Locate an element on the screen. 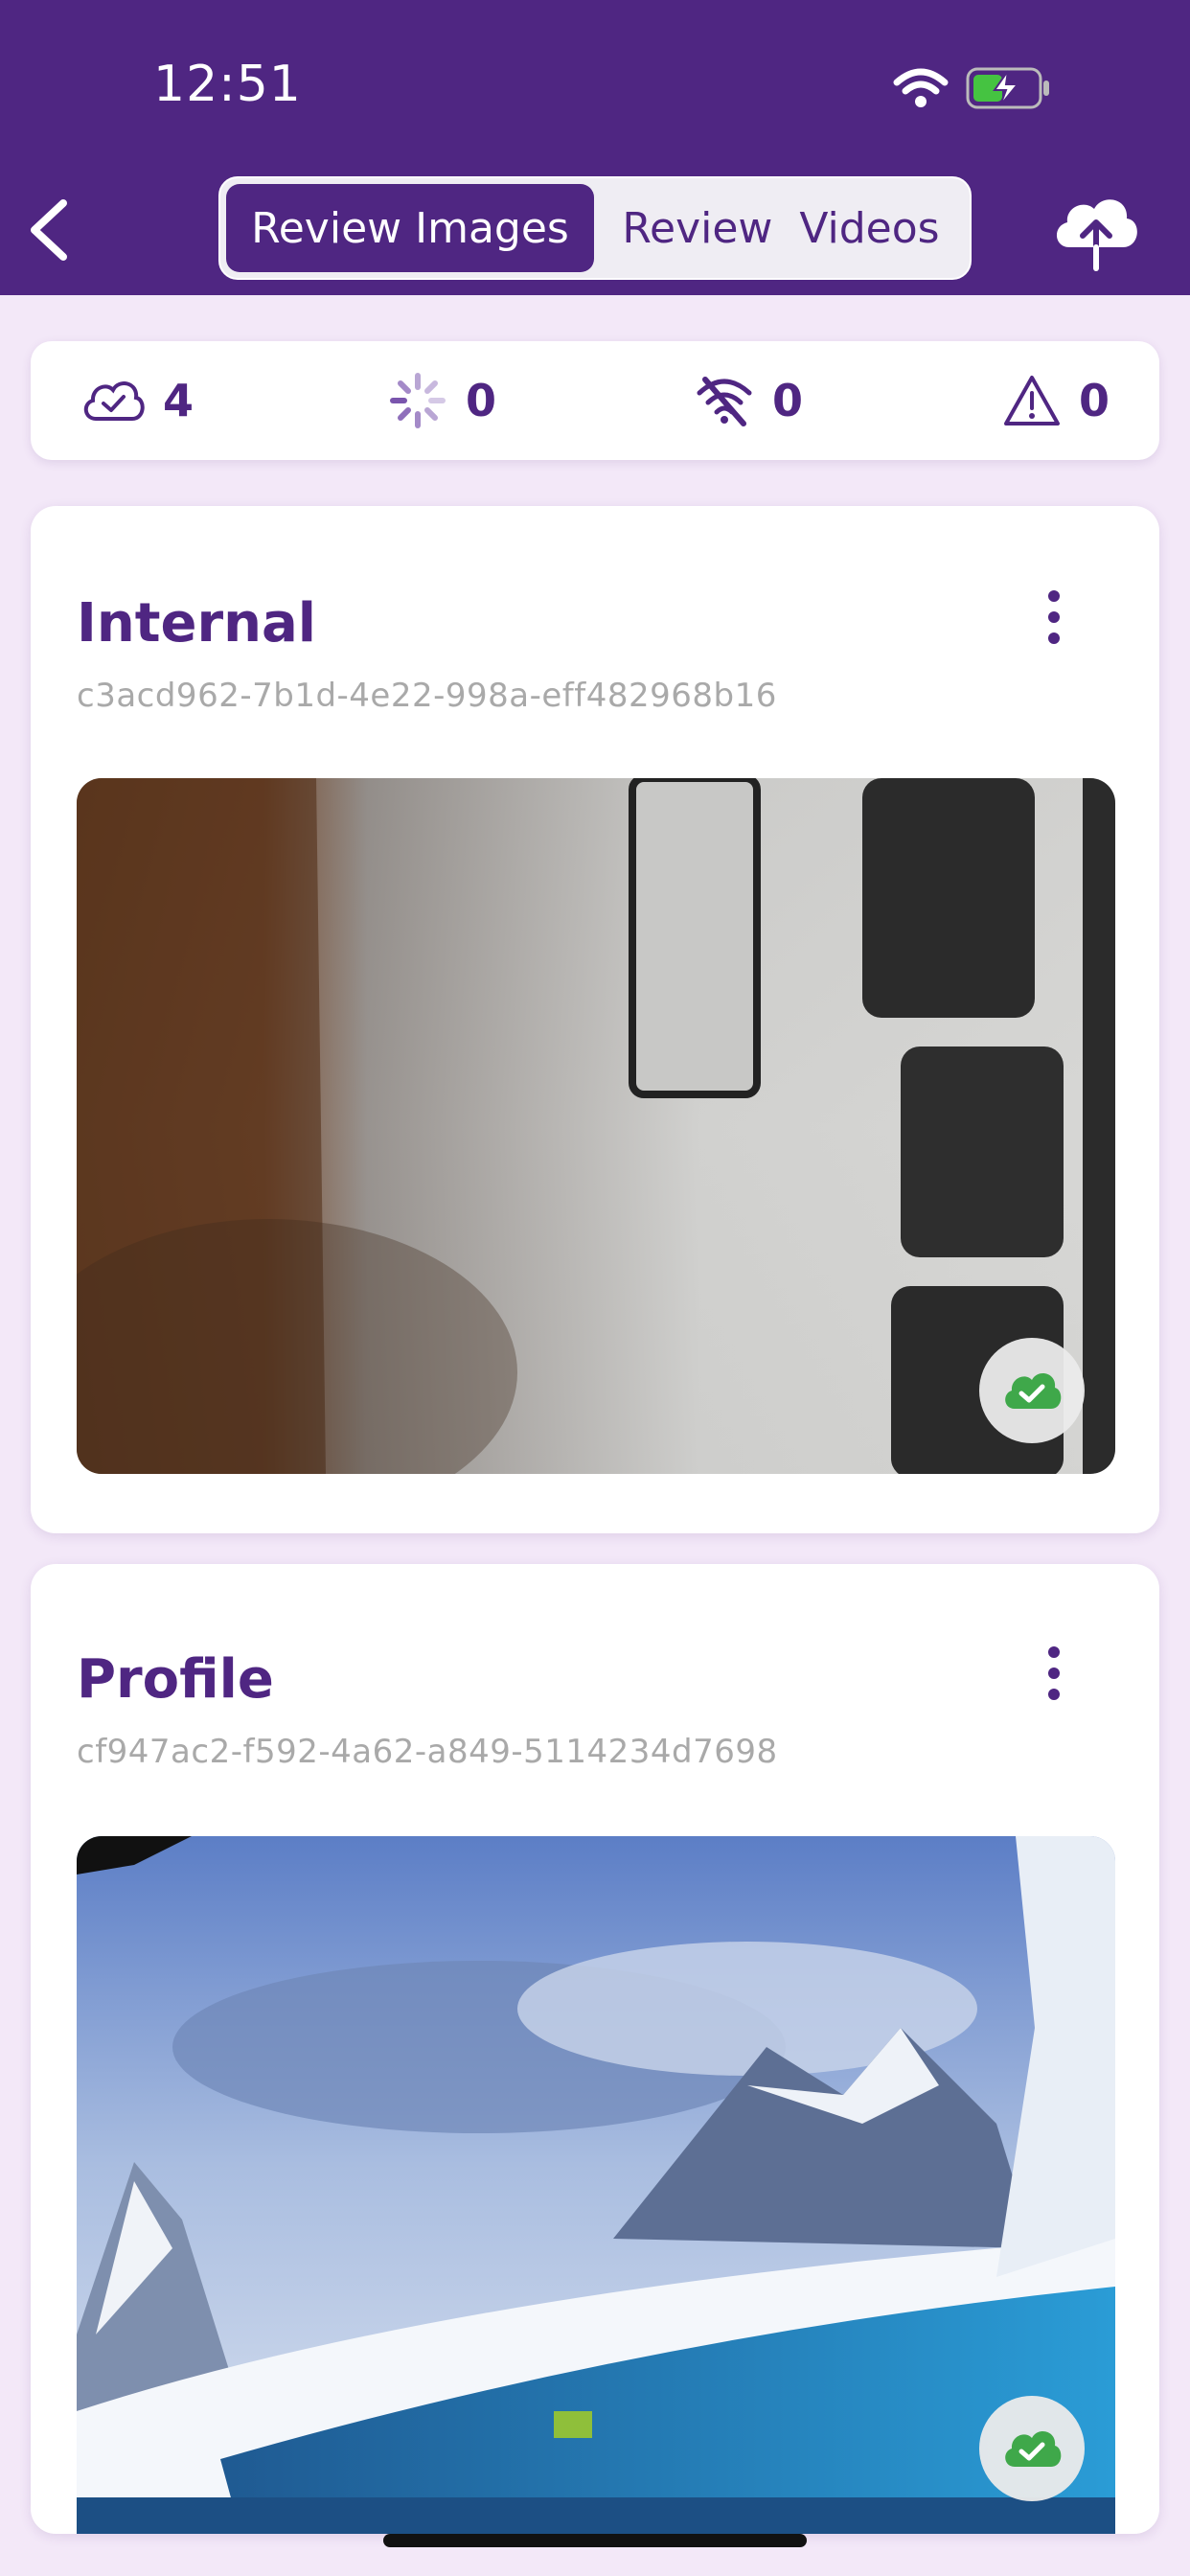 This screenshot has width=1190, height=2576. tab-review-videos: Review Videos is located at coordinates (781, 228).